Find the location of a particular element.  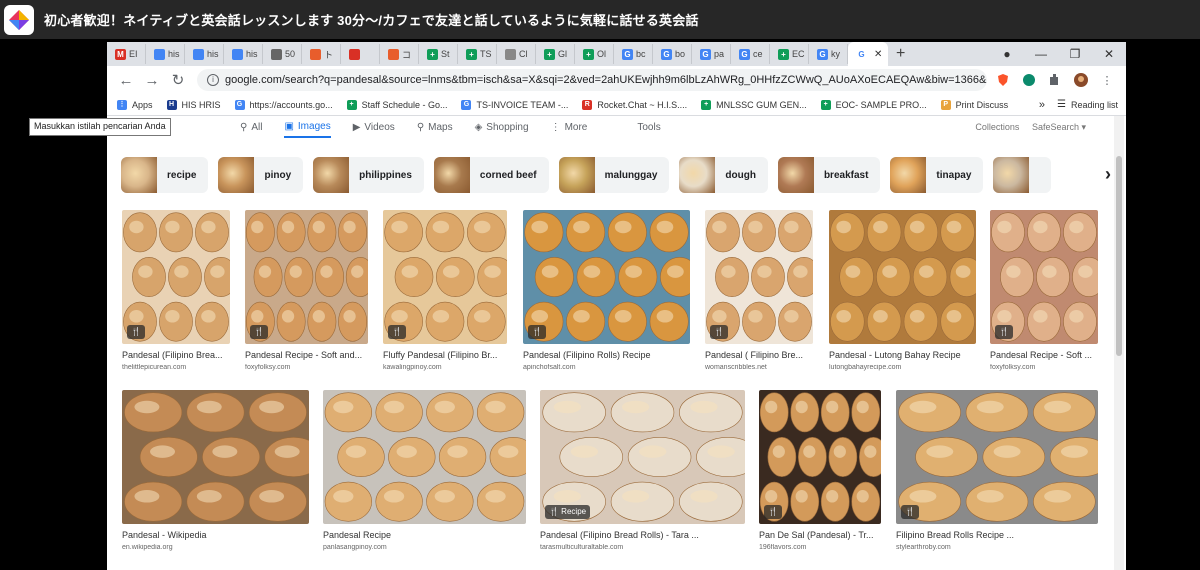

page-scrollbar is located at coordinates (1119, 343).